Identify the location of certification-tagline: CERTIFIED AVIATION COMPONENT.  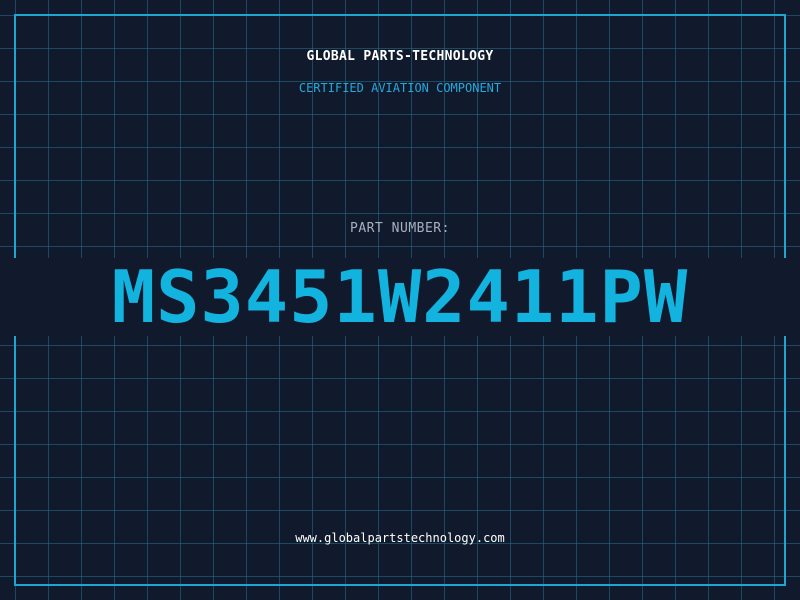
(400, 88).